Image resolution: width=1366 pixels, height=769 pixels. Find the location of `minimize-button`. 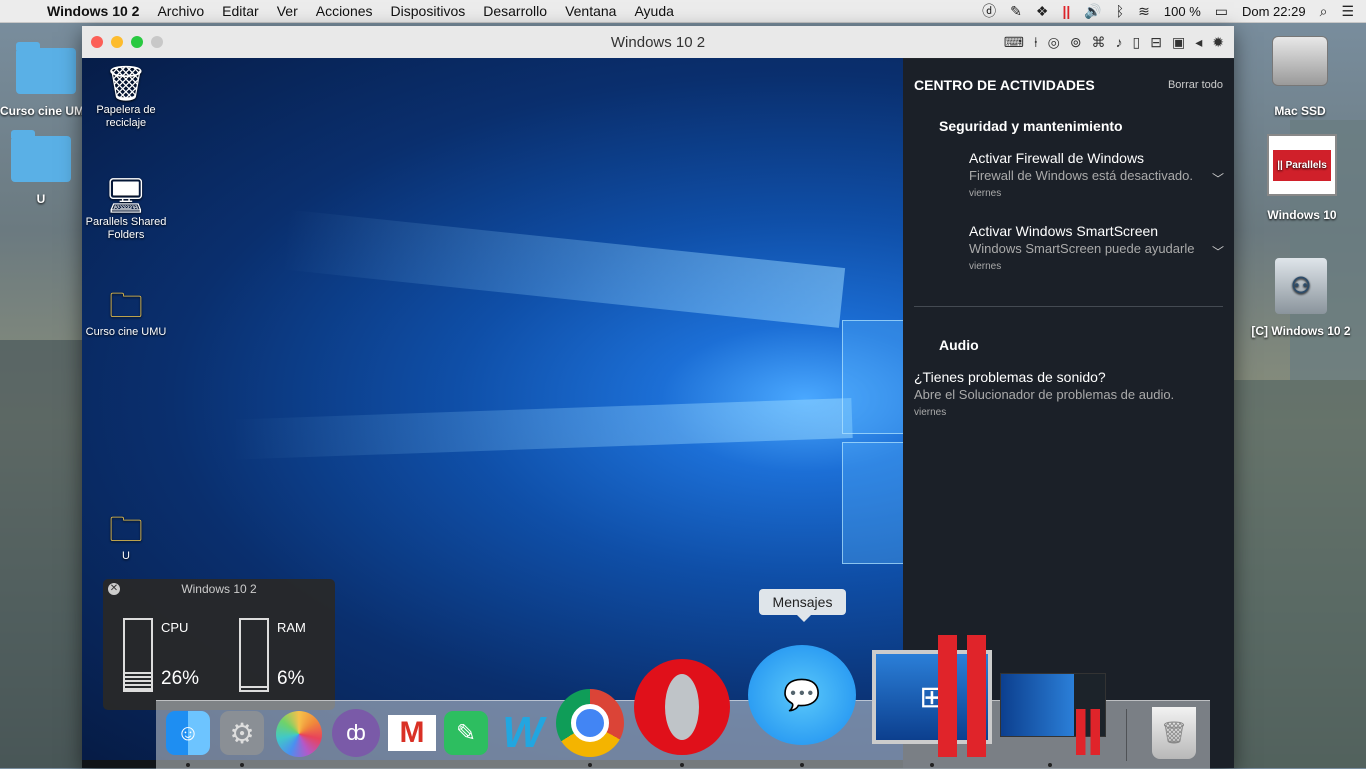

minimize-button is located at coordinates (117, 42).